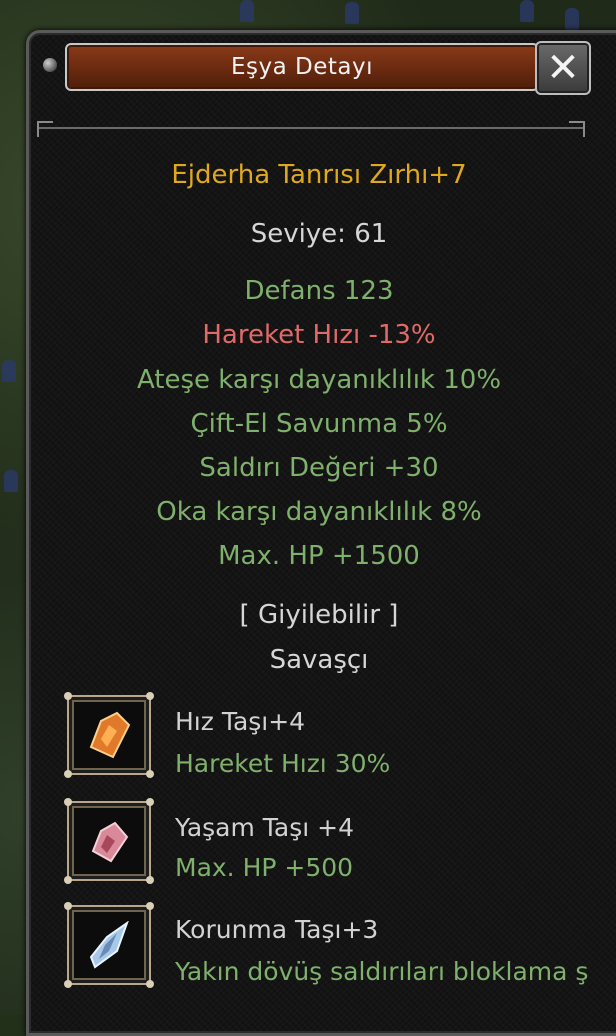 This screenshot has height=1036, width=616. I want to click on item-stat: Max. HP +1500, so click(319, 556).